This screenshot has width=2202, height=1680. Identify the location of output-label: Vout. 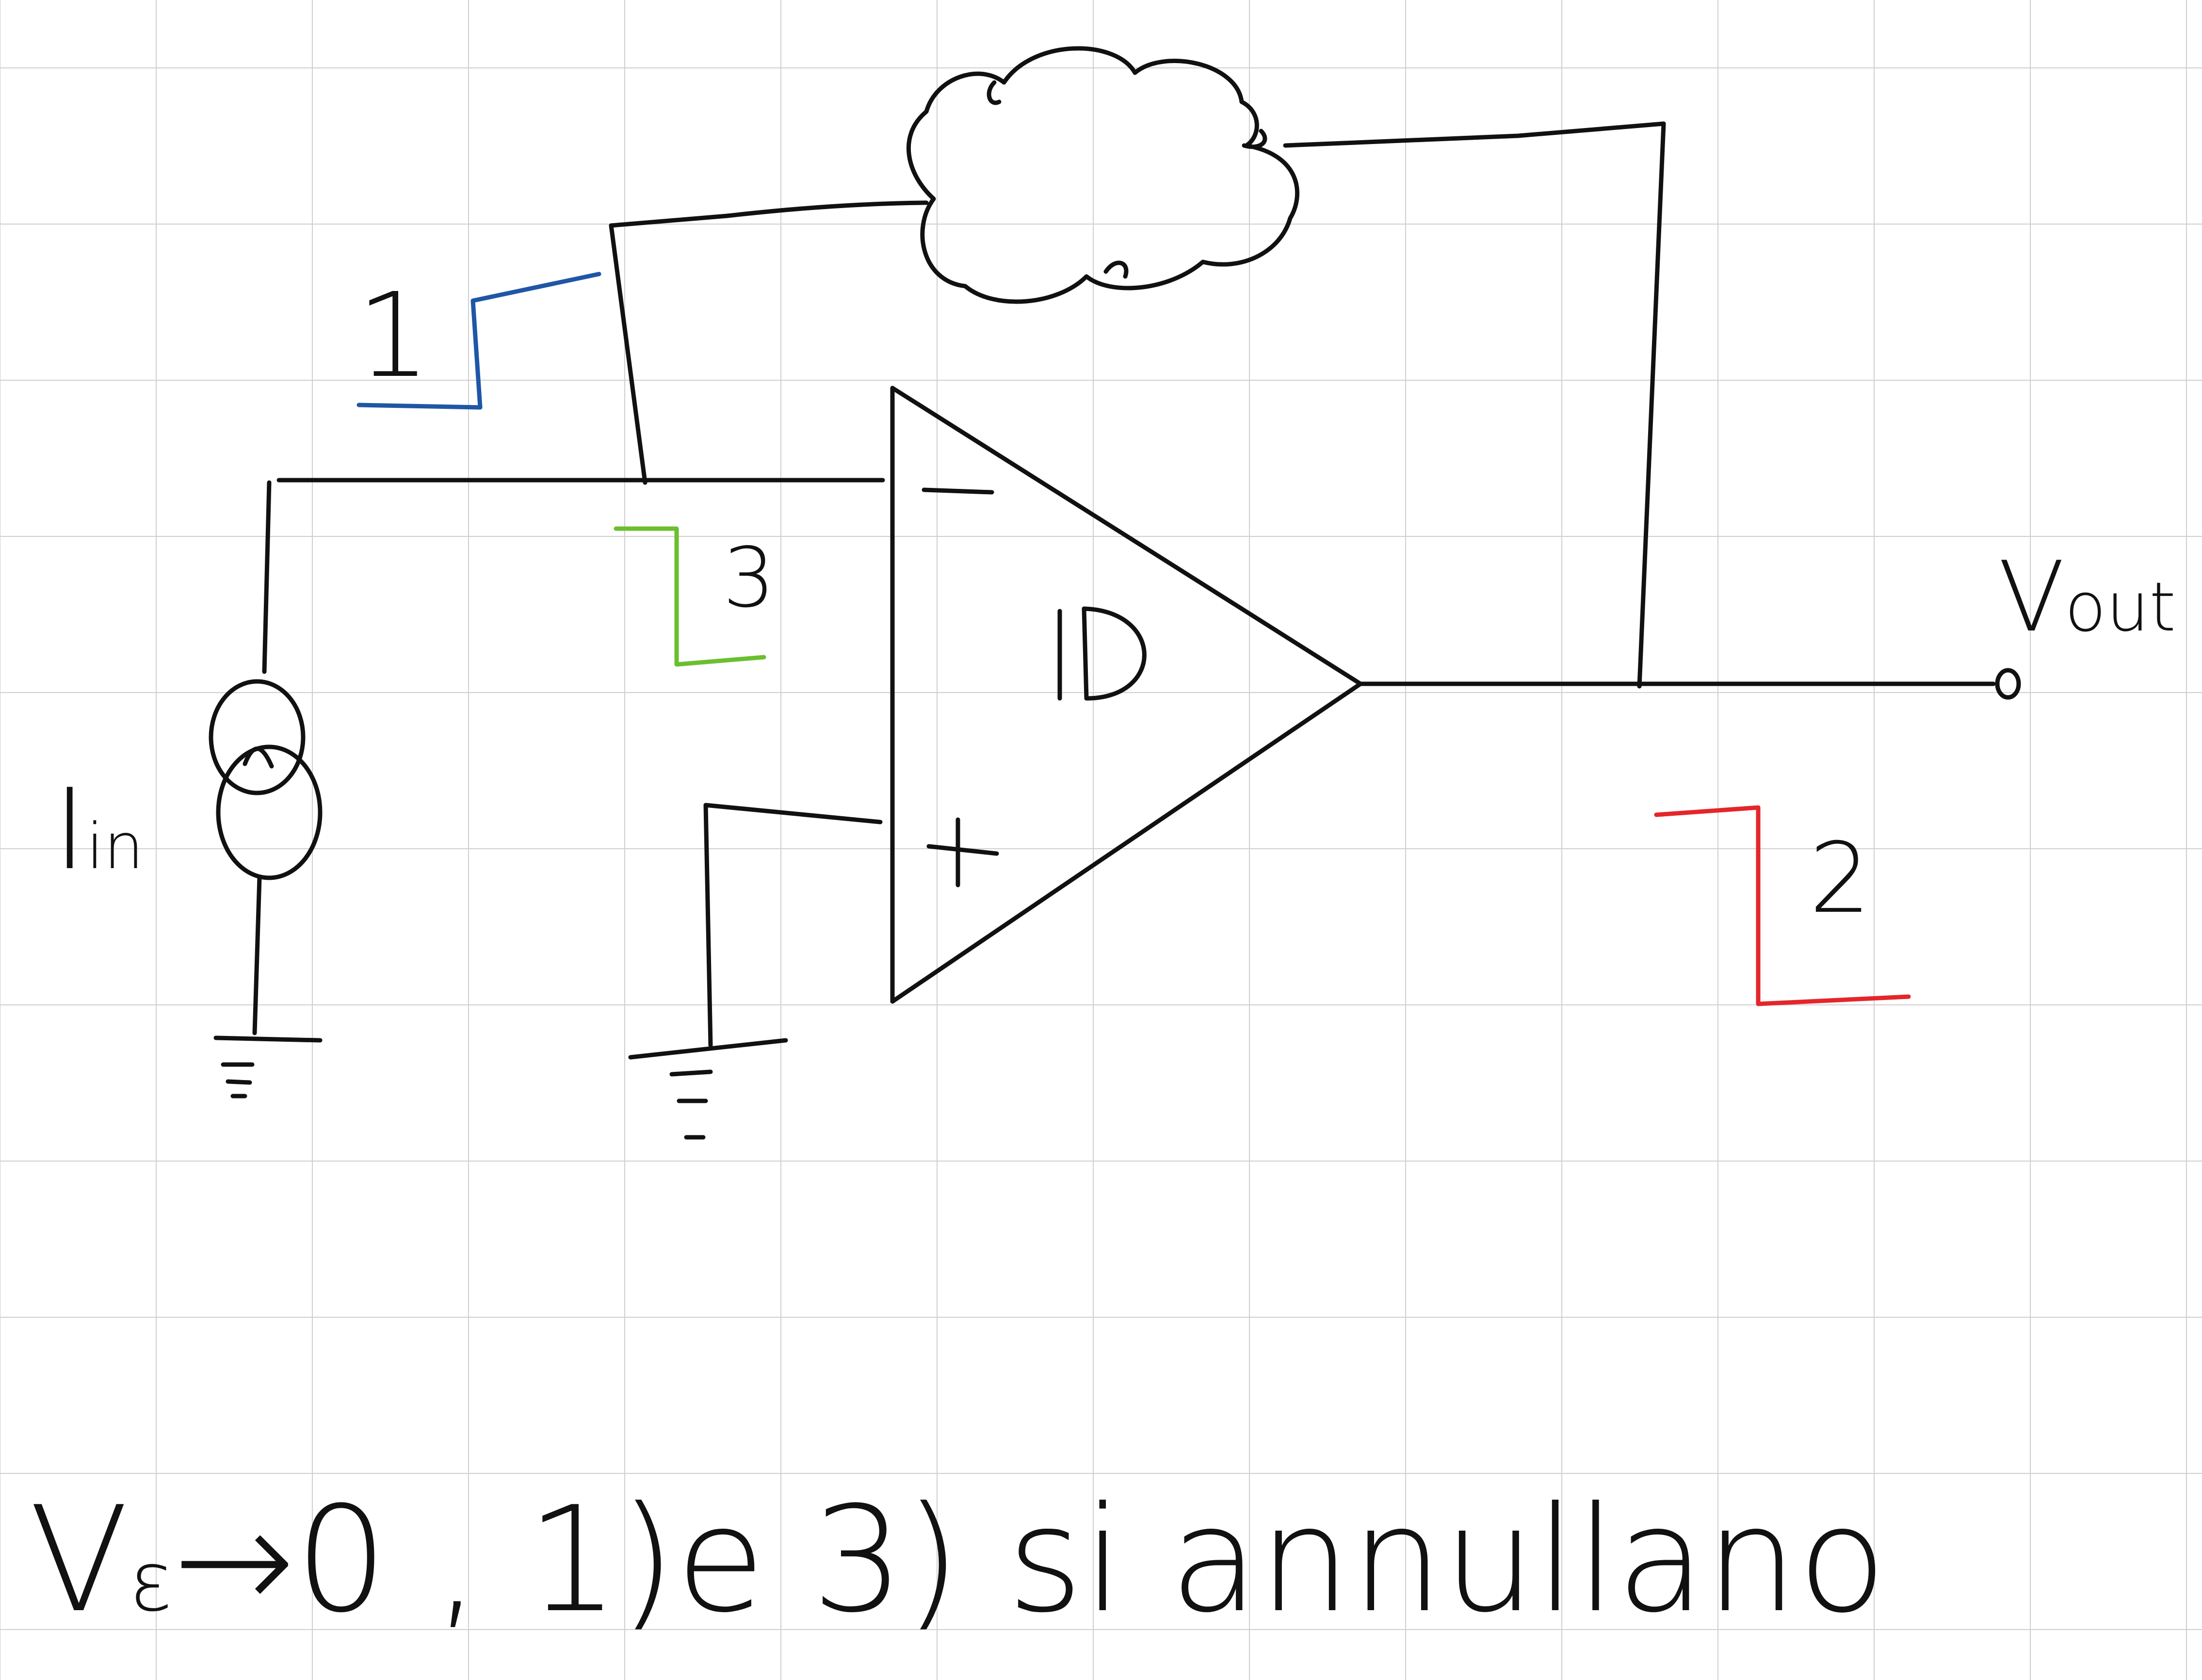
(2087, 597).